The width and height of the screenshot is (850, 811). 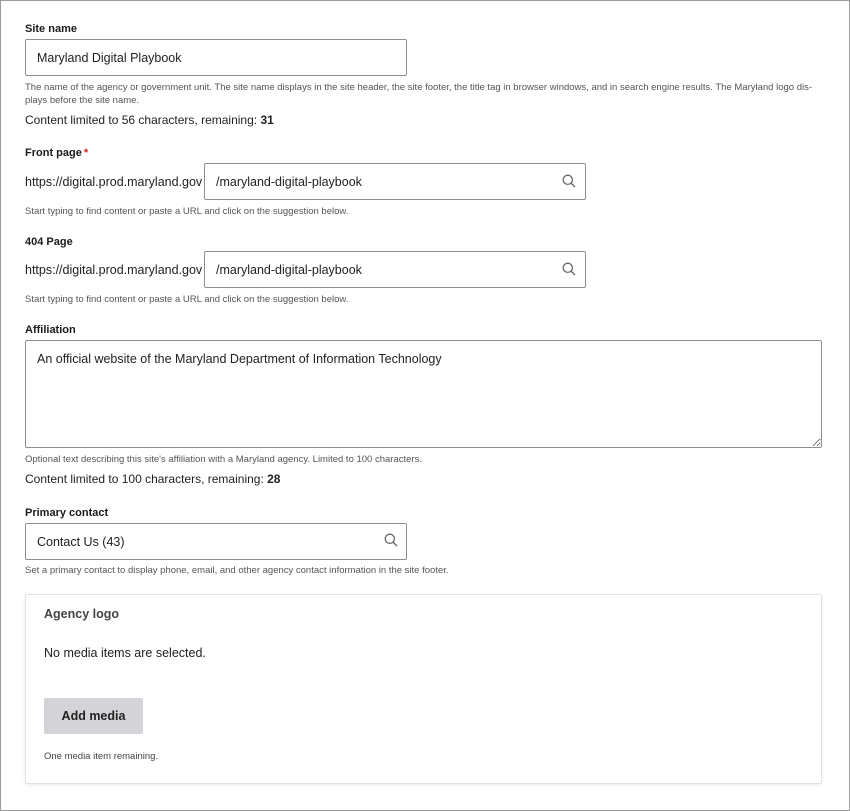 What do you see at coordinates (125, 653) in the screenshot?
I see `no-media-message: No media items are selected.` at bounding box center [125, 653].